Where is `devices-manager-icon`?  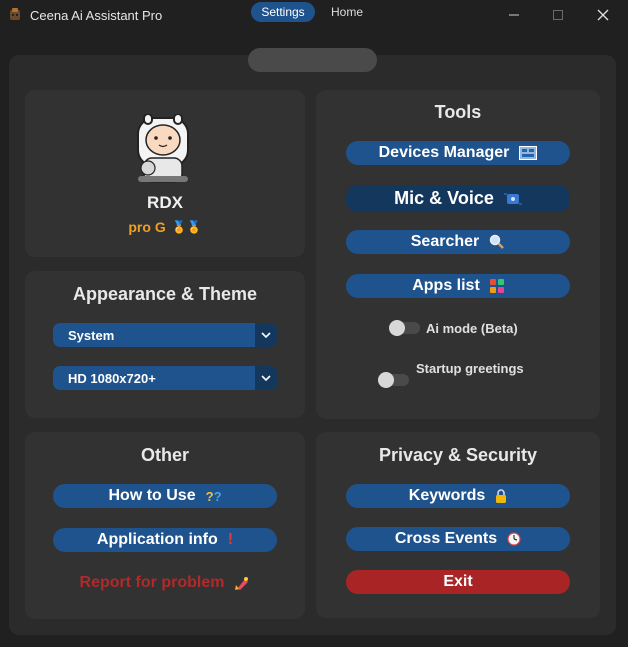
devices-manager-icon is located at coordinates (528, 153).